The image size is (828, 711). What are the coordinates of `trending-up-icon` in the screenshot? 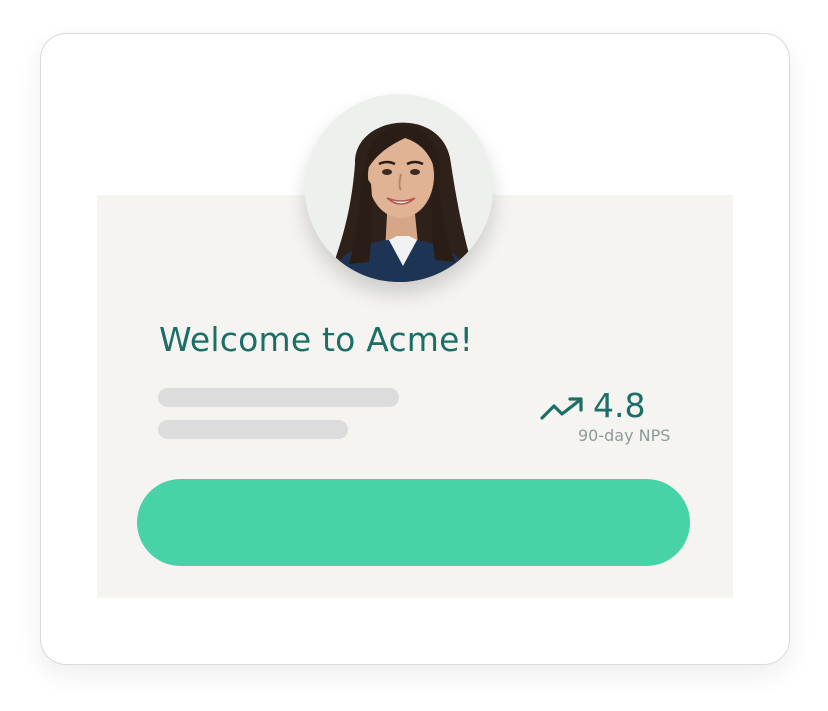 It's located at (561, 408).